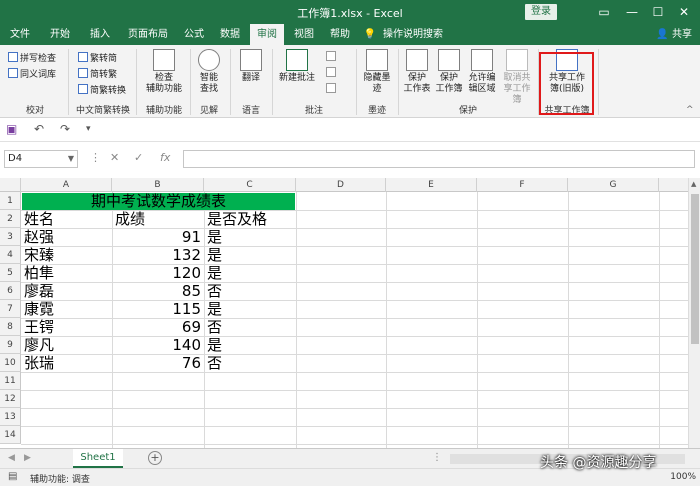 This screenshot has height=486, width=700. I want to click on allow-edit-ranges-button: 允许编 辑区域, so click(482, 72).